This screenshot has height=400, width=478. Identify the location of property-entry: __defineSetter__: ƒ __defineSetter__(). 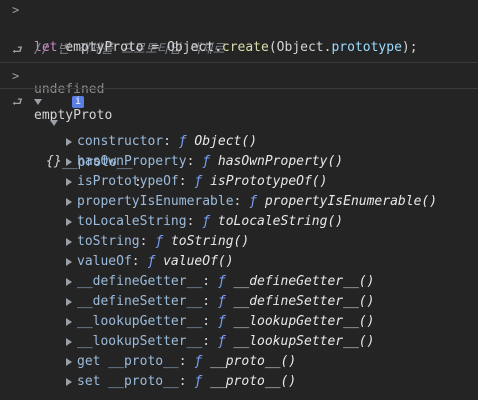
(226, 301).